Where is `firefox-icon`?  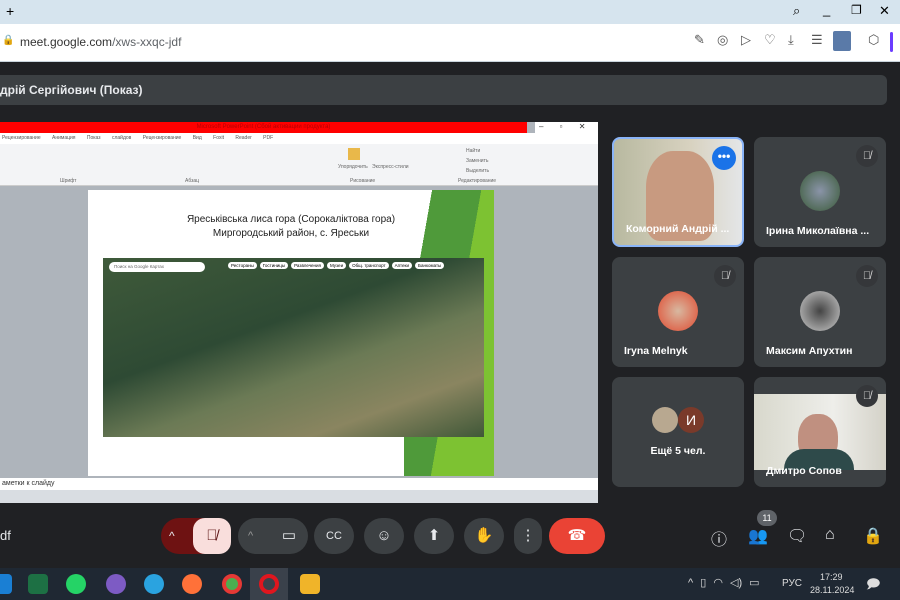 firefox-icon is located at coordinates (192, 584).